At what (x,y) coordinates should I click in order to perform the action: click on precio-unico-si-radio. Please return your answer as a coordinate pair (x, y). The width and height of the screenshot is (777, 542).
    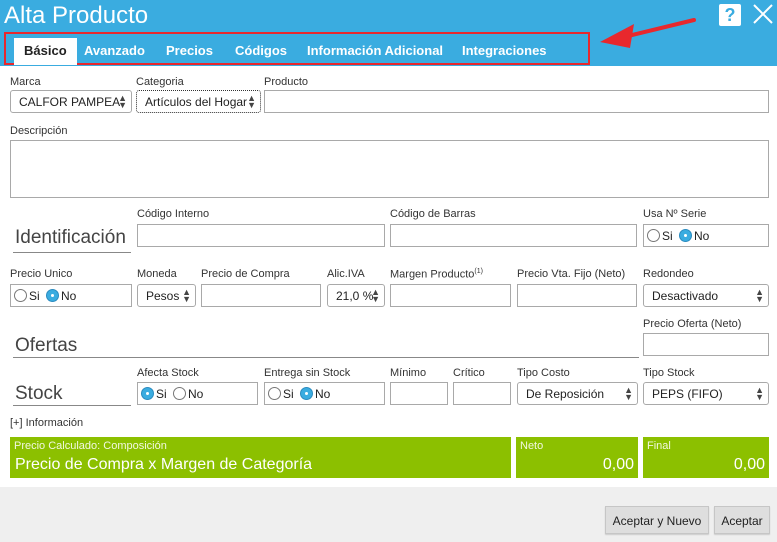
    Looking at the image, I should click on (20, 295).